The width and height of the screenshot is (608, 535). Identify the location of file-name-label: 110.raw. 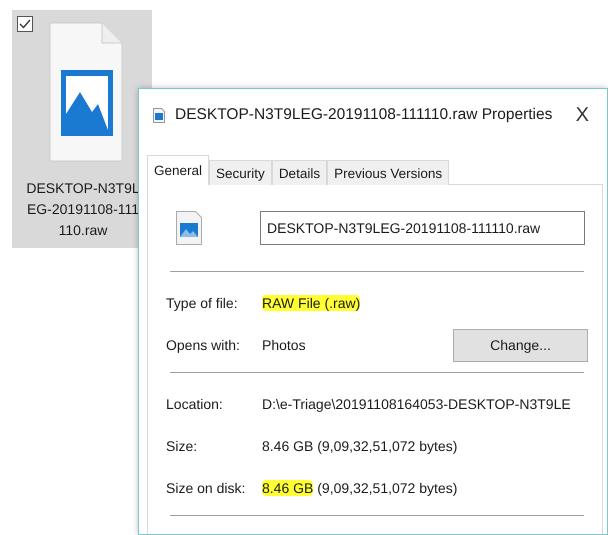
(83, 230).